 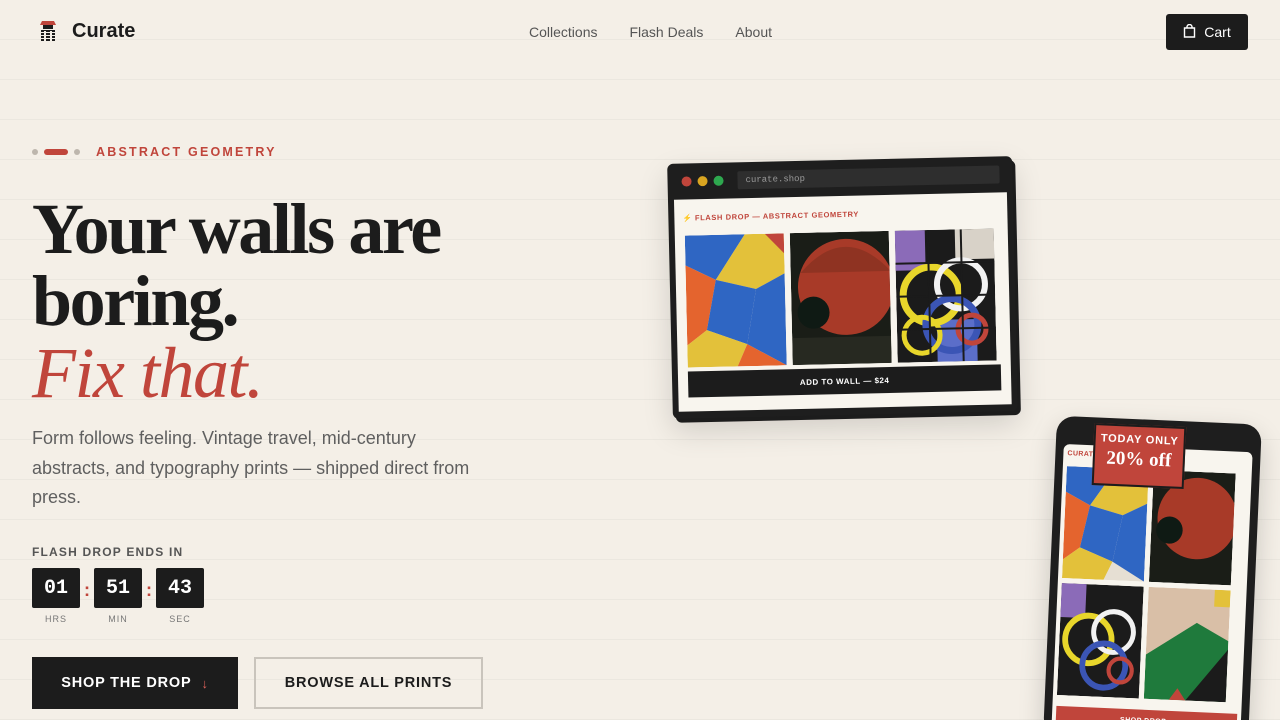 What do you see at coordinates (666, 32) in the screenshot?
I see `nav-link-flash-deals: Flash Deals` at bounding box center [666, 32].